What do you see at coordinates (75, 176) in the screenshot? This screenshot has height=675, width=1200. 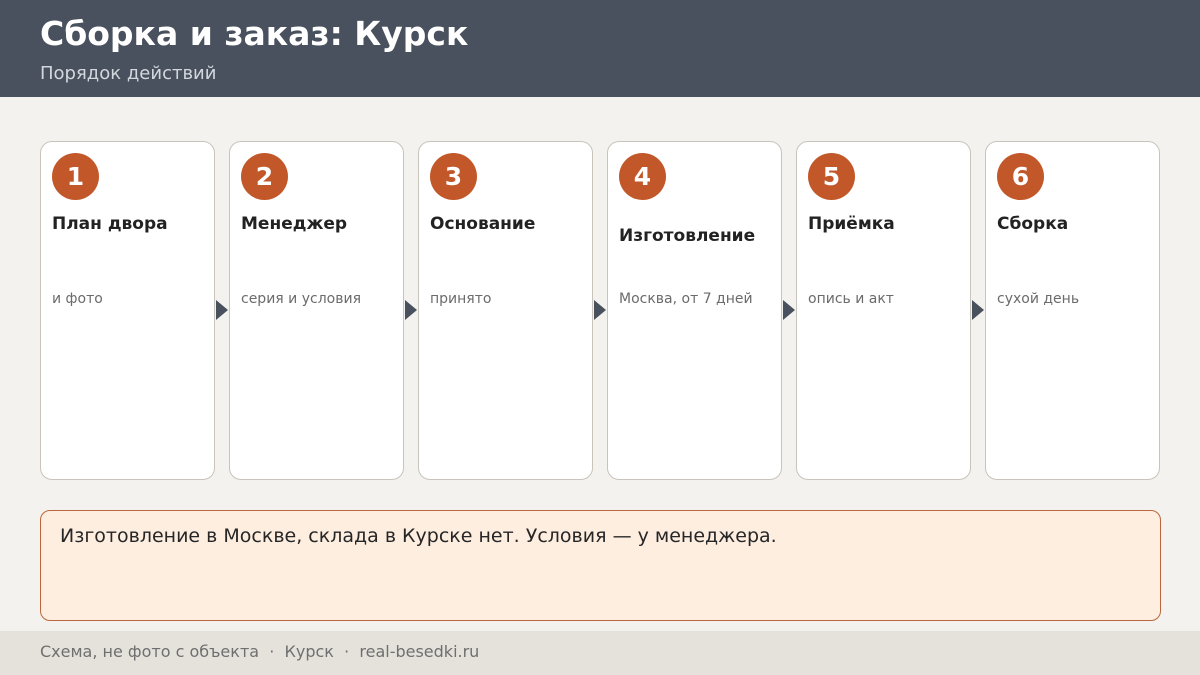 I see `step-number-badge: 1` at bounding box center [75, 176].